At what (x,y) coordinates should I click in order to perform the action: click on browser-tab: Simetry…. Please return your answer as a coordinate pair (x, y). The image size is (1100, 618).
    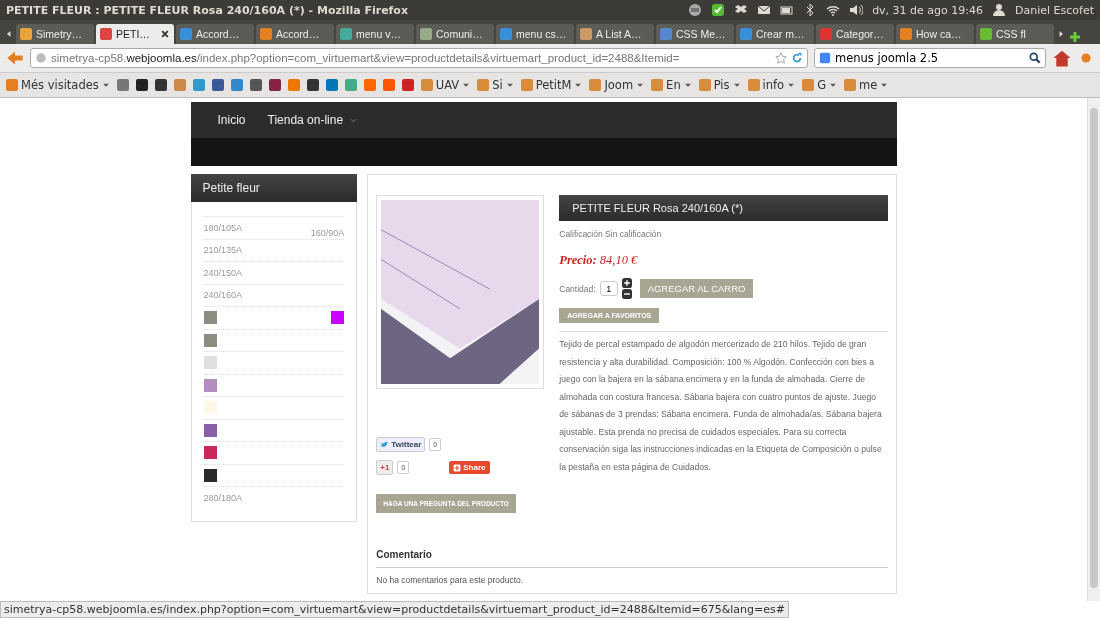
    Looking at the image, I should click on (55, 34).